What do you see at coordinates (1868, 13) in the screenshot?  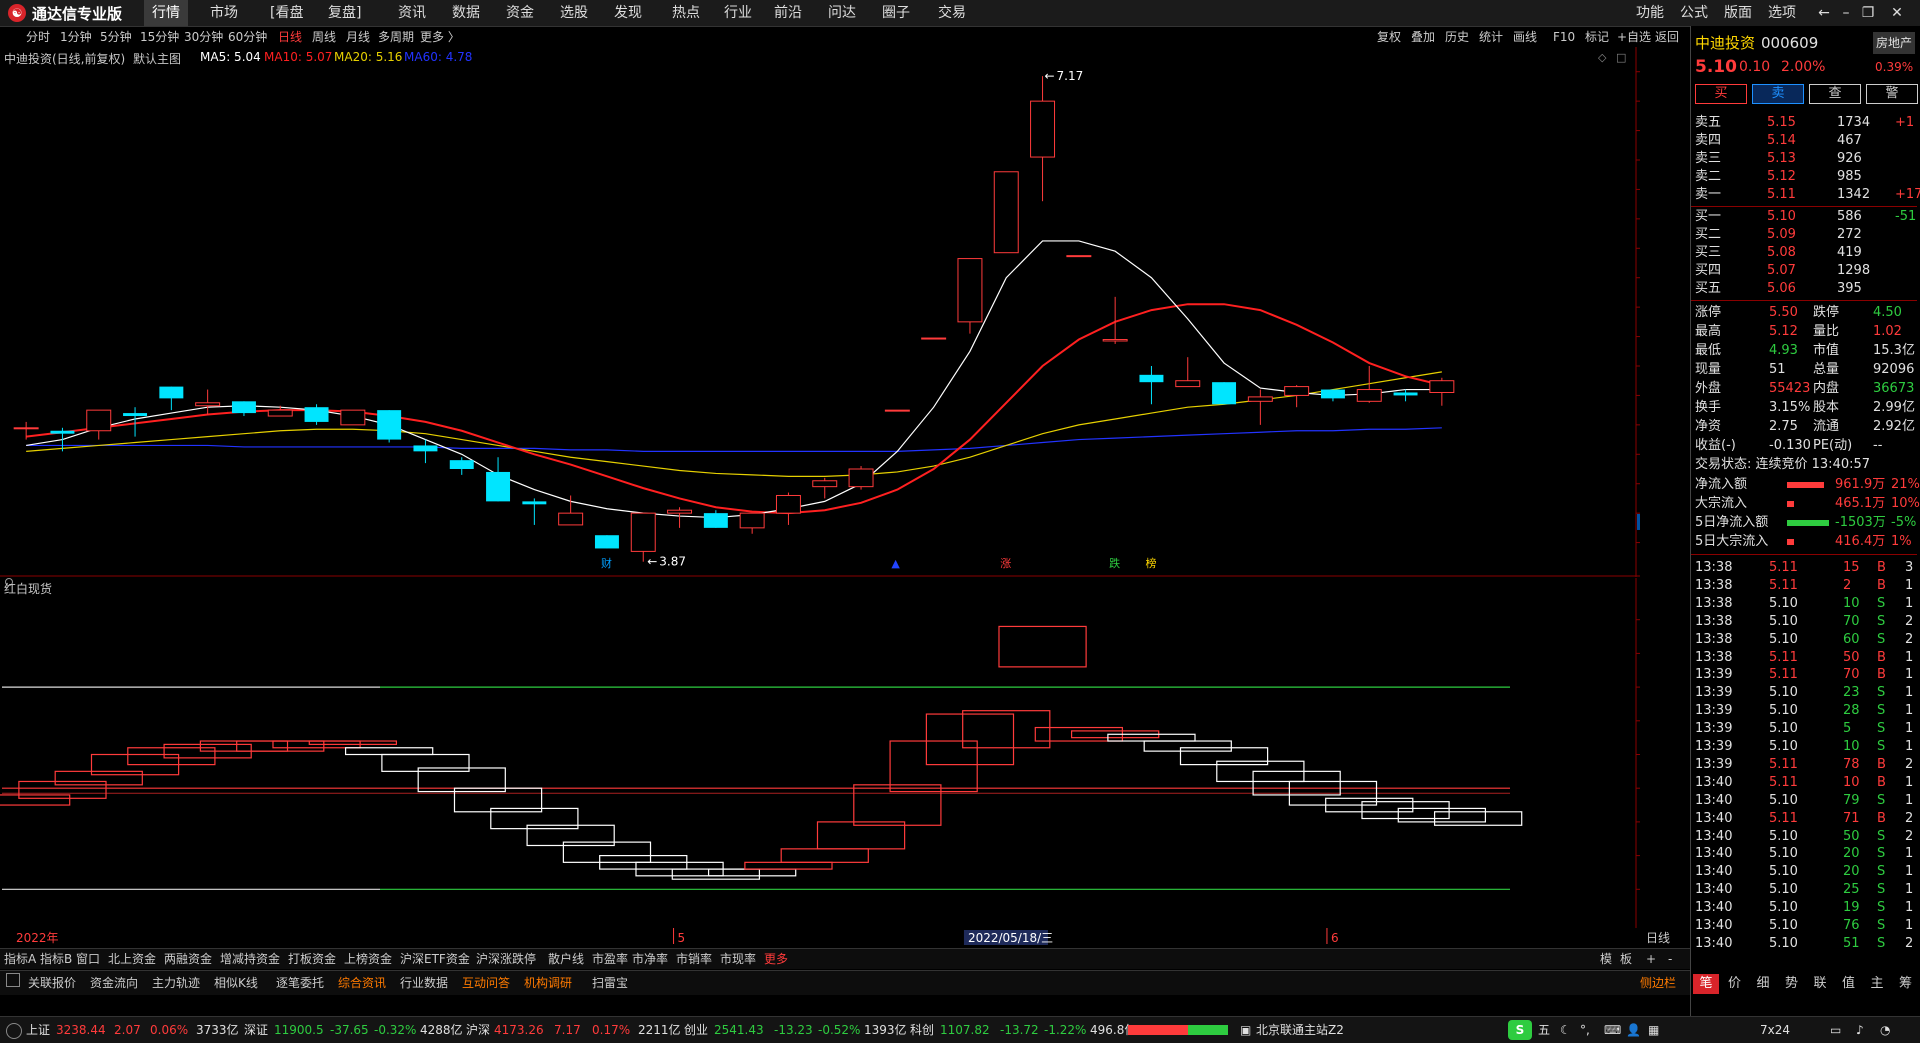 I see `restore-icon: ❐` at bounding box center [1868, 13].